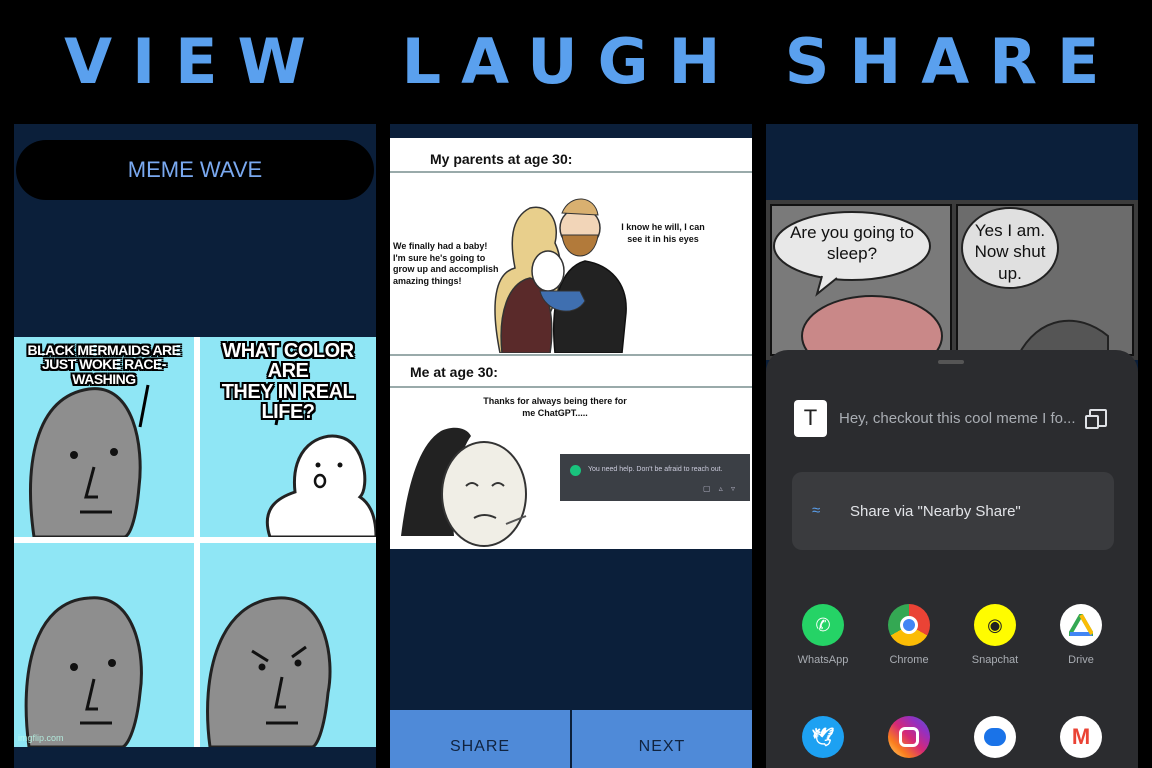  Describe the element at coordinates (288, 361) in the screenshot. I see `meme-caption-right-line-1: WHAT COLOR ARE` at that location.